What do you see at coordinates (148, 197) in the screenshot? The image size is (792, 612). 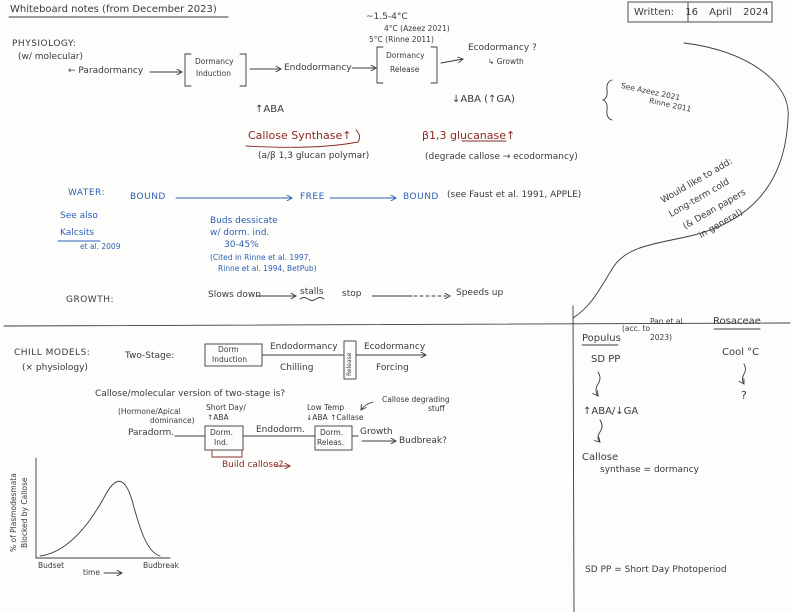 I see `water-bound-1: BOUND` at bounding box center [148, 197].